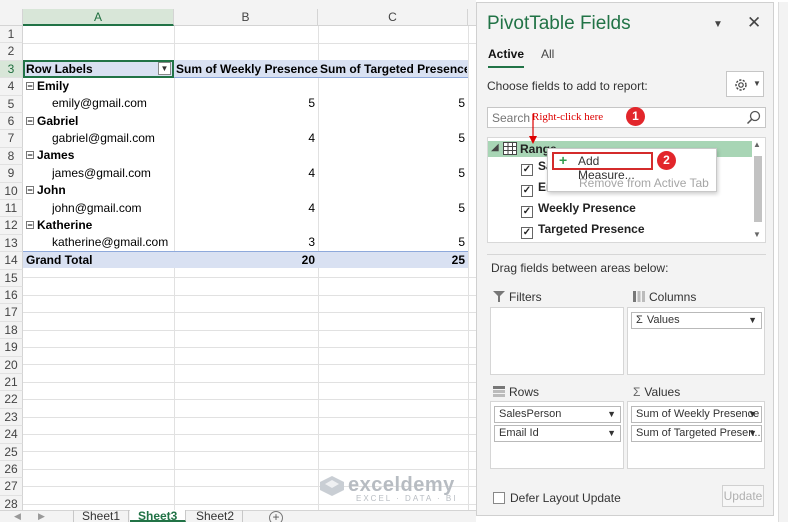 This screenshot has width=788, height=522. What do you see at coordinates (245, 242) in the screenshot?
I see `weekly-value: 3` at bounding box center [245, 242].